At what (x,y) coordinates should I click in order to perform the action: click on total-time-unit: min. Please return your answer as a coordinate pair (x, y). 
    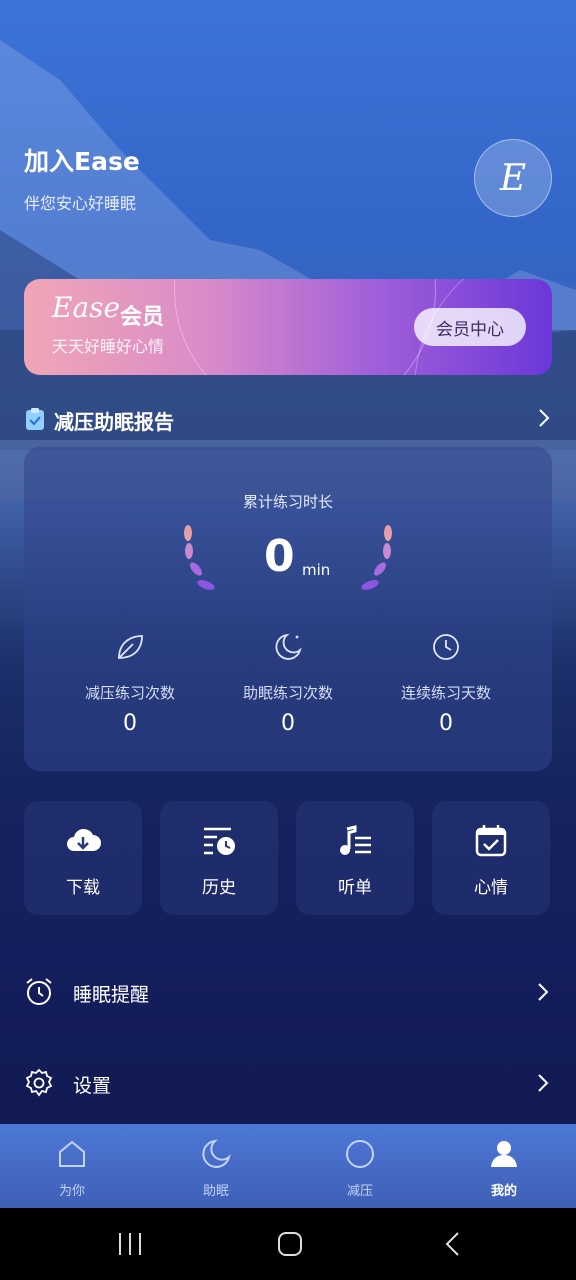
    Looking at the image, I should click on (316, 570).